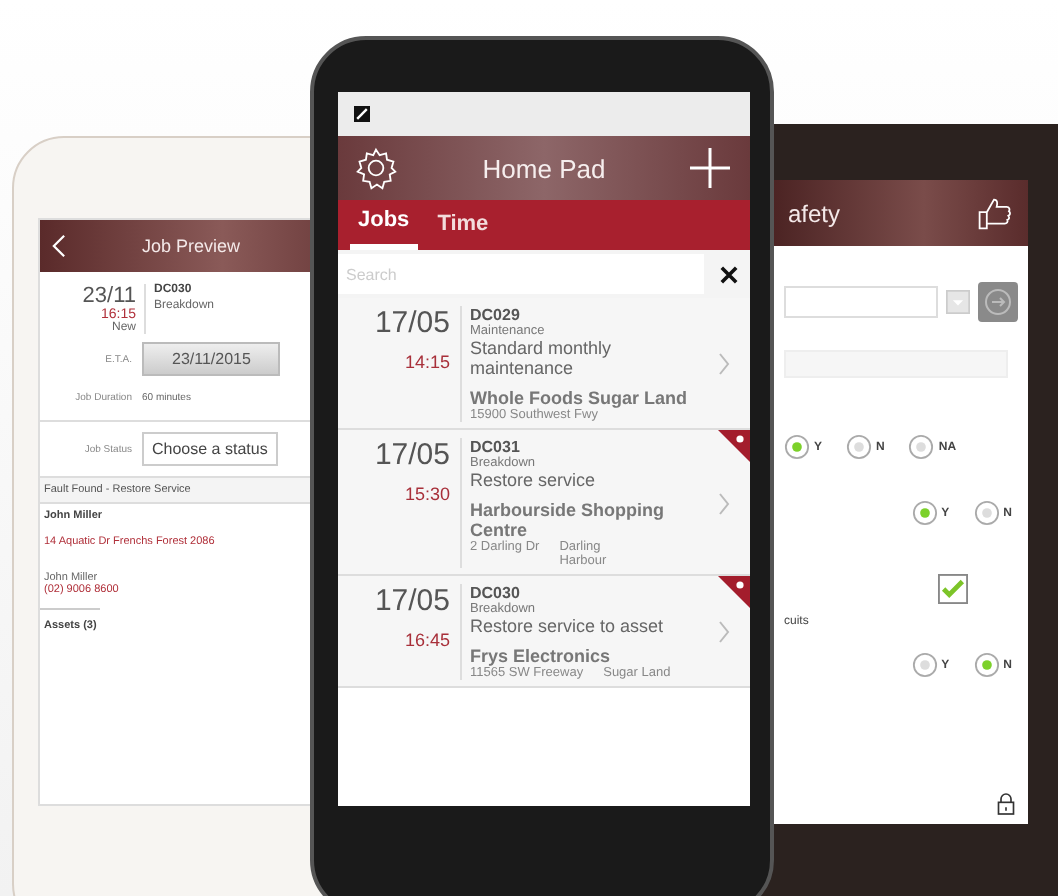 This screenshot has width=1058, height=896. I want to click on job-description: Restore service, so click(534, 480).